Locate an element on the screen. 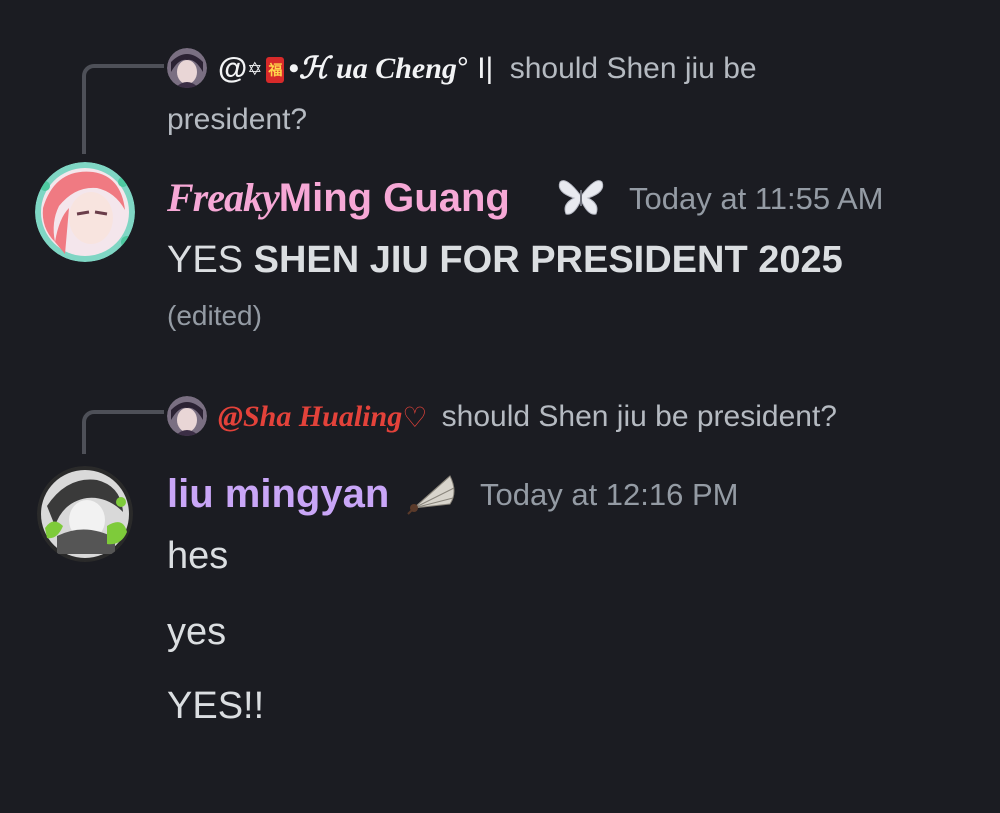 The height and width of the screenshot is (813, 1000). message-content: YES SHEN JIU FOR PRESIDENT 2025 is located at coordinates (505, 260).